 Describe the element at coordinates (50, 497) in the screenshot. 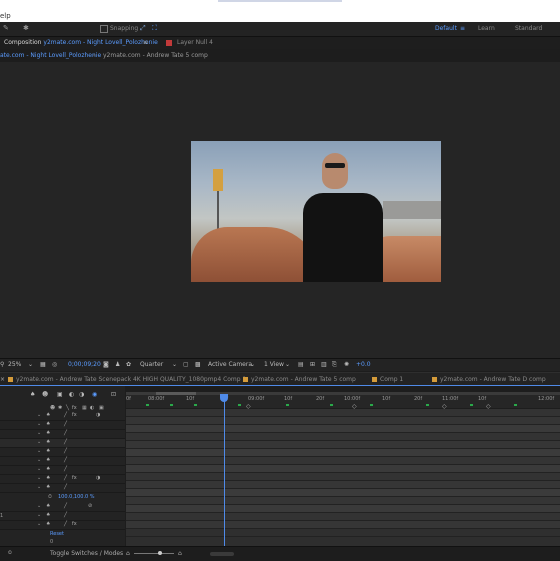

I see `stopwatch-icon: ⏱` at that location.